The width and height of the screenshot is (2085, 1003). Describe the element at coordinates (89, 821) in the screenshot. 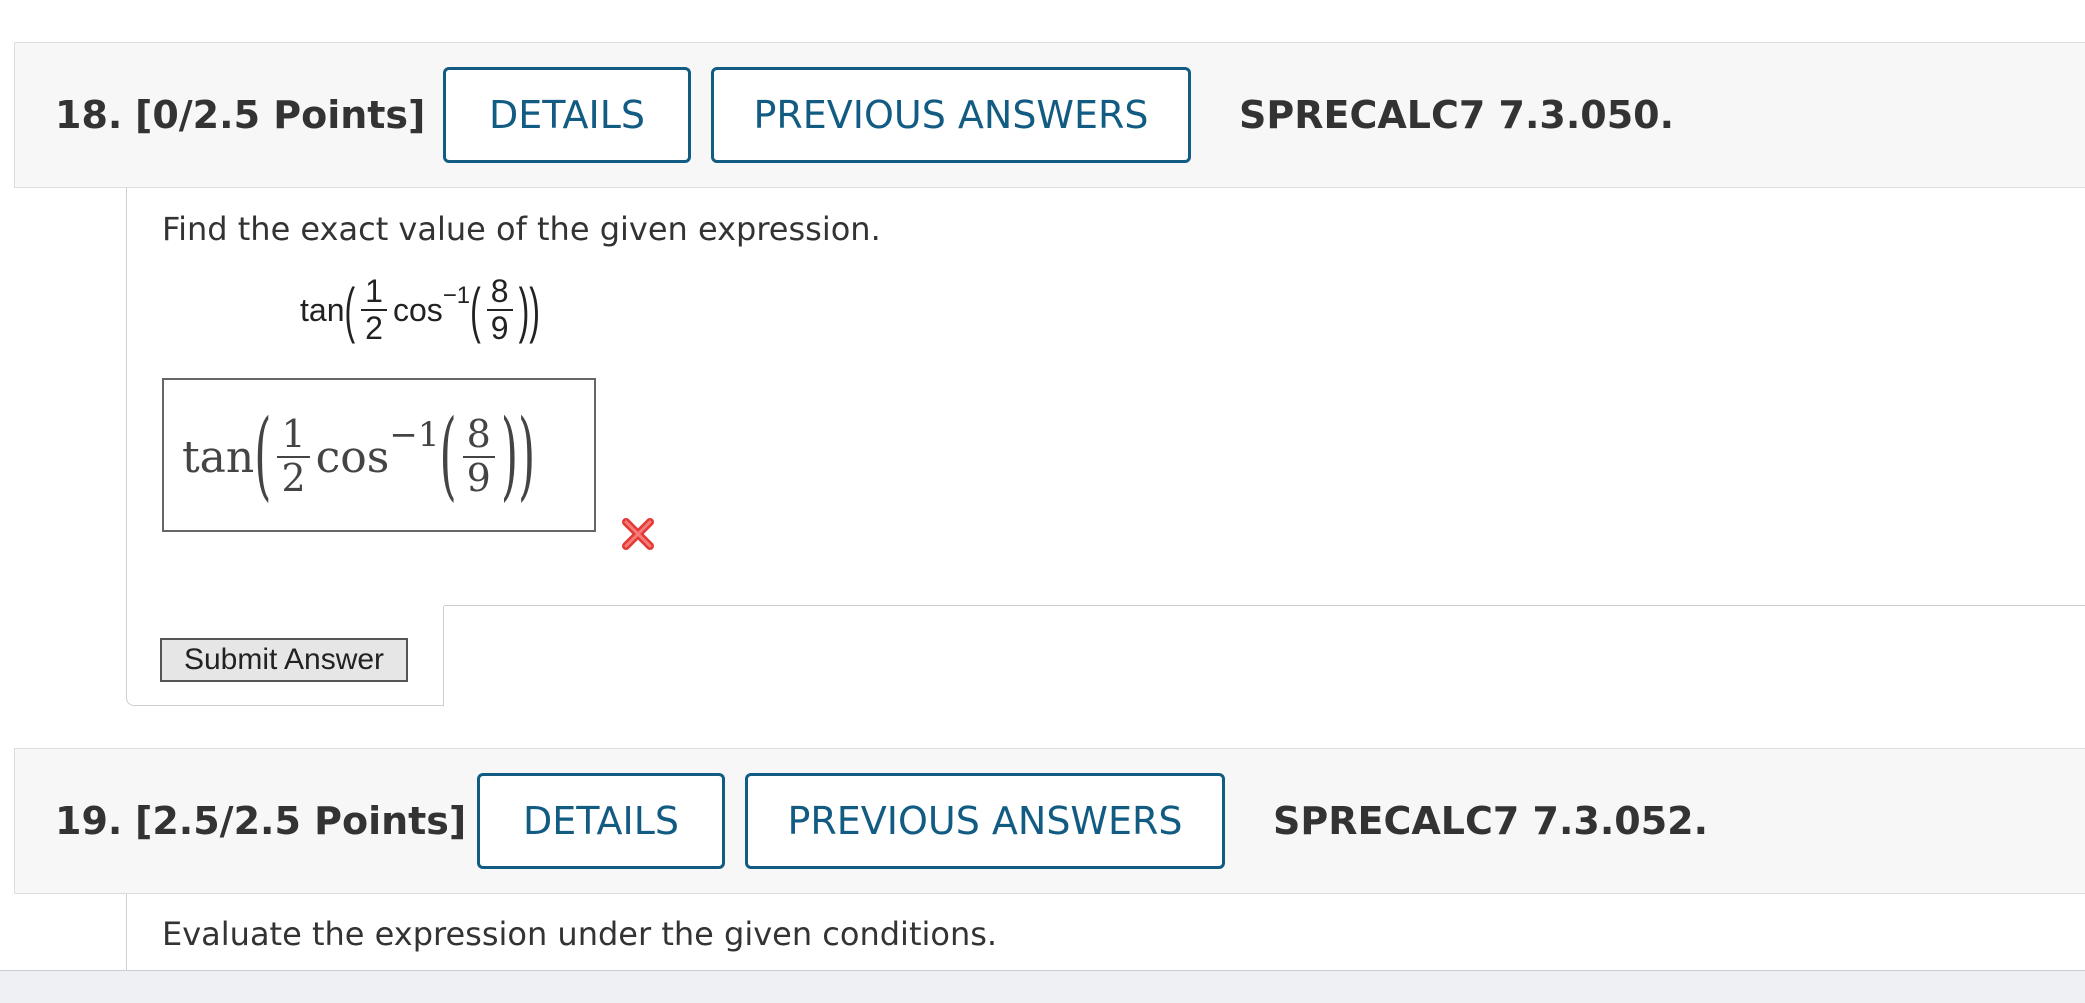

I see `question-number: 19.` at that location.